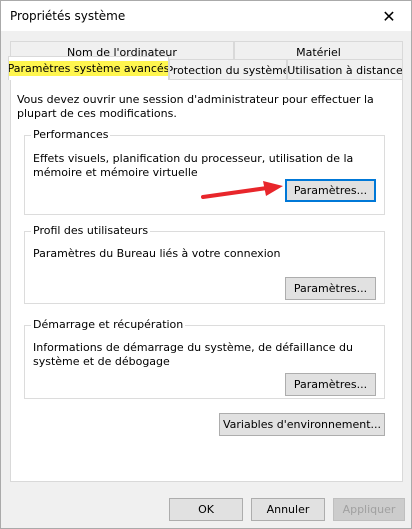 The image size is (412, 529). I want to click on cancel-button: Annuler, so click(288, 509).